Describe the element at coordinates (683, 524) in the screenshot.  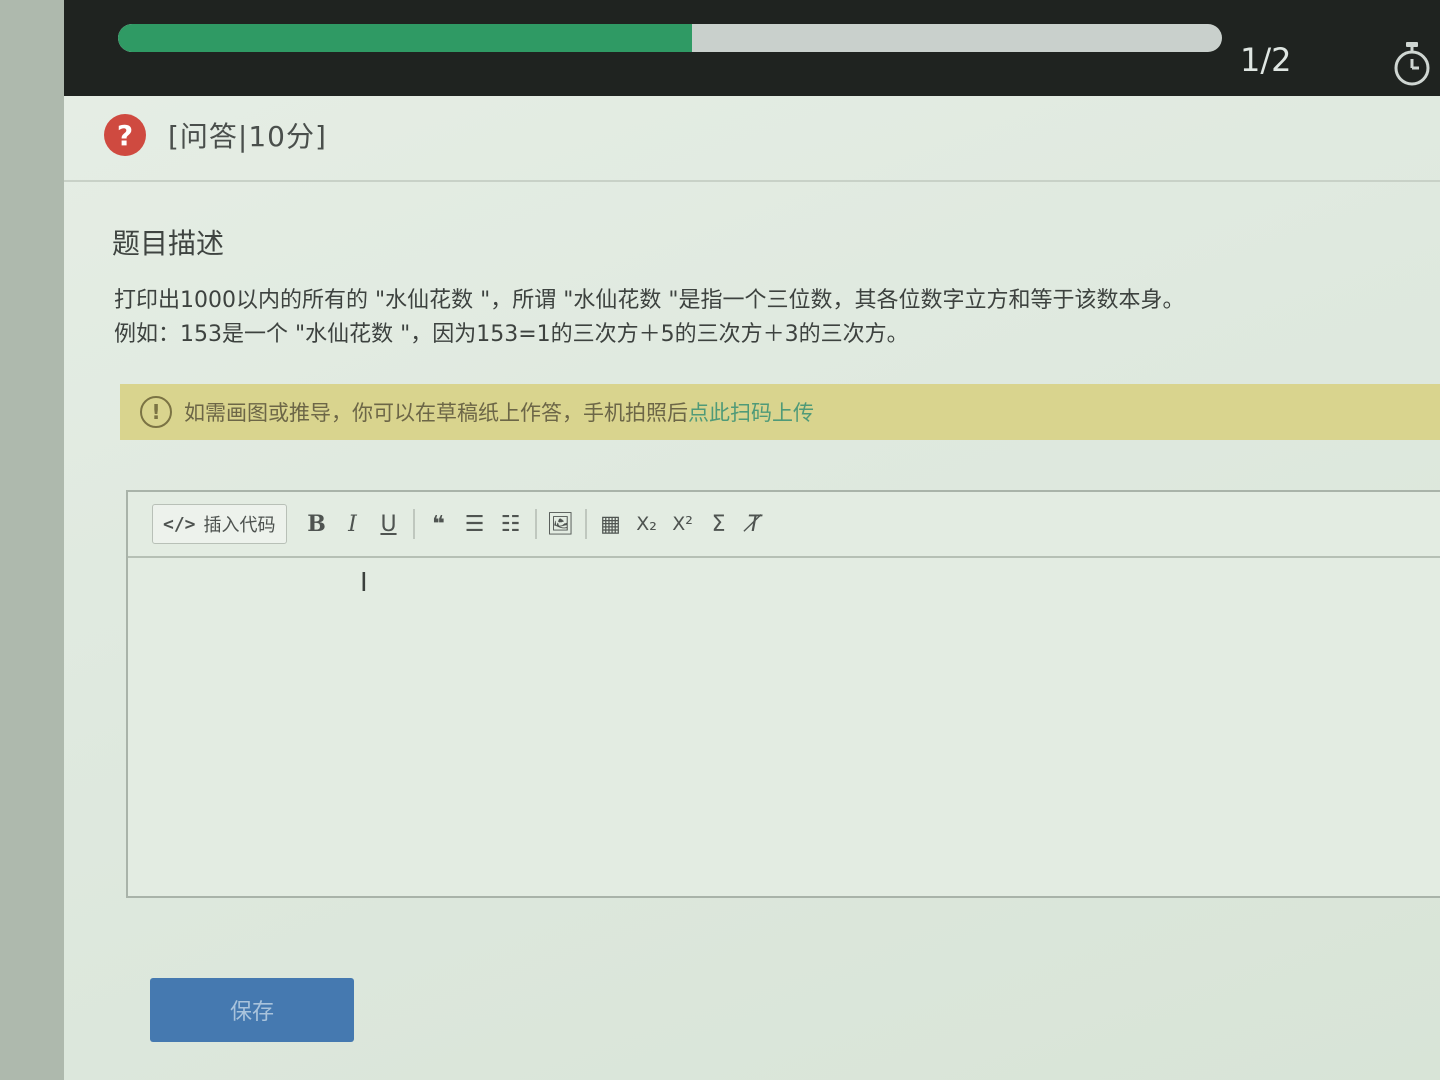
I see `superscript-button: X²` at that location.